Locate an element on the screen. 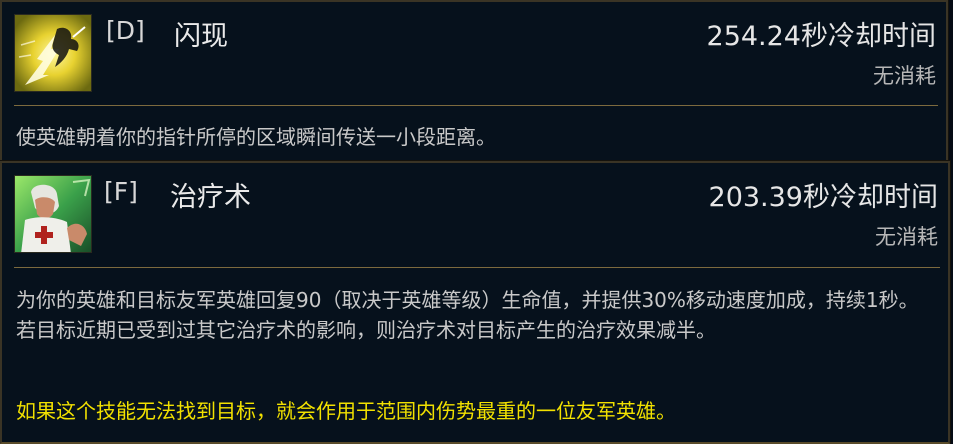  spell-name: 闪现 is located at coordinates (201, 36).